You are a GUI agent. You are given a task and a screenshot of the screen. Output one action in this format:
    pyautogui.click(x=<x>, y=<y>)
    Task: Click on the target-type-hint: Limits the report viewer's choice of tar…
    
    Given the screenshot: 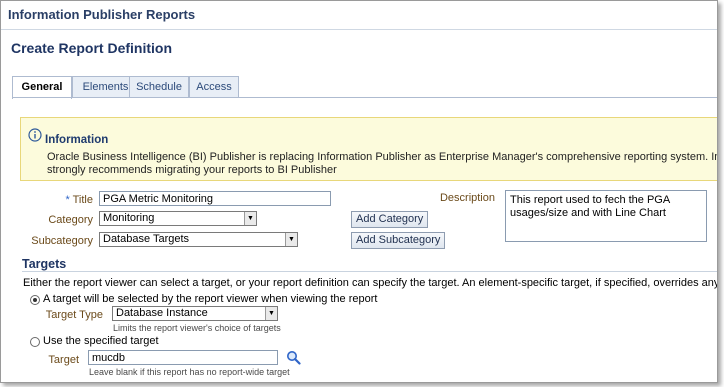 What is the action you would take?
    pyautogui.click(x=197, y=328)
    